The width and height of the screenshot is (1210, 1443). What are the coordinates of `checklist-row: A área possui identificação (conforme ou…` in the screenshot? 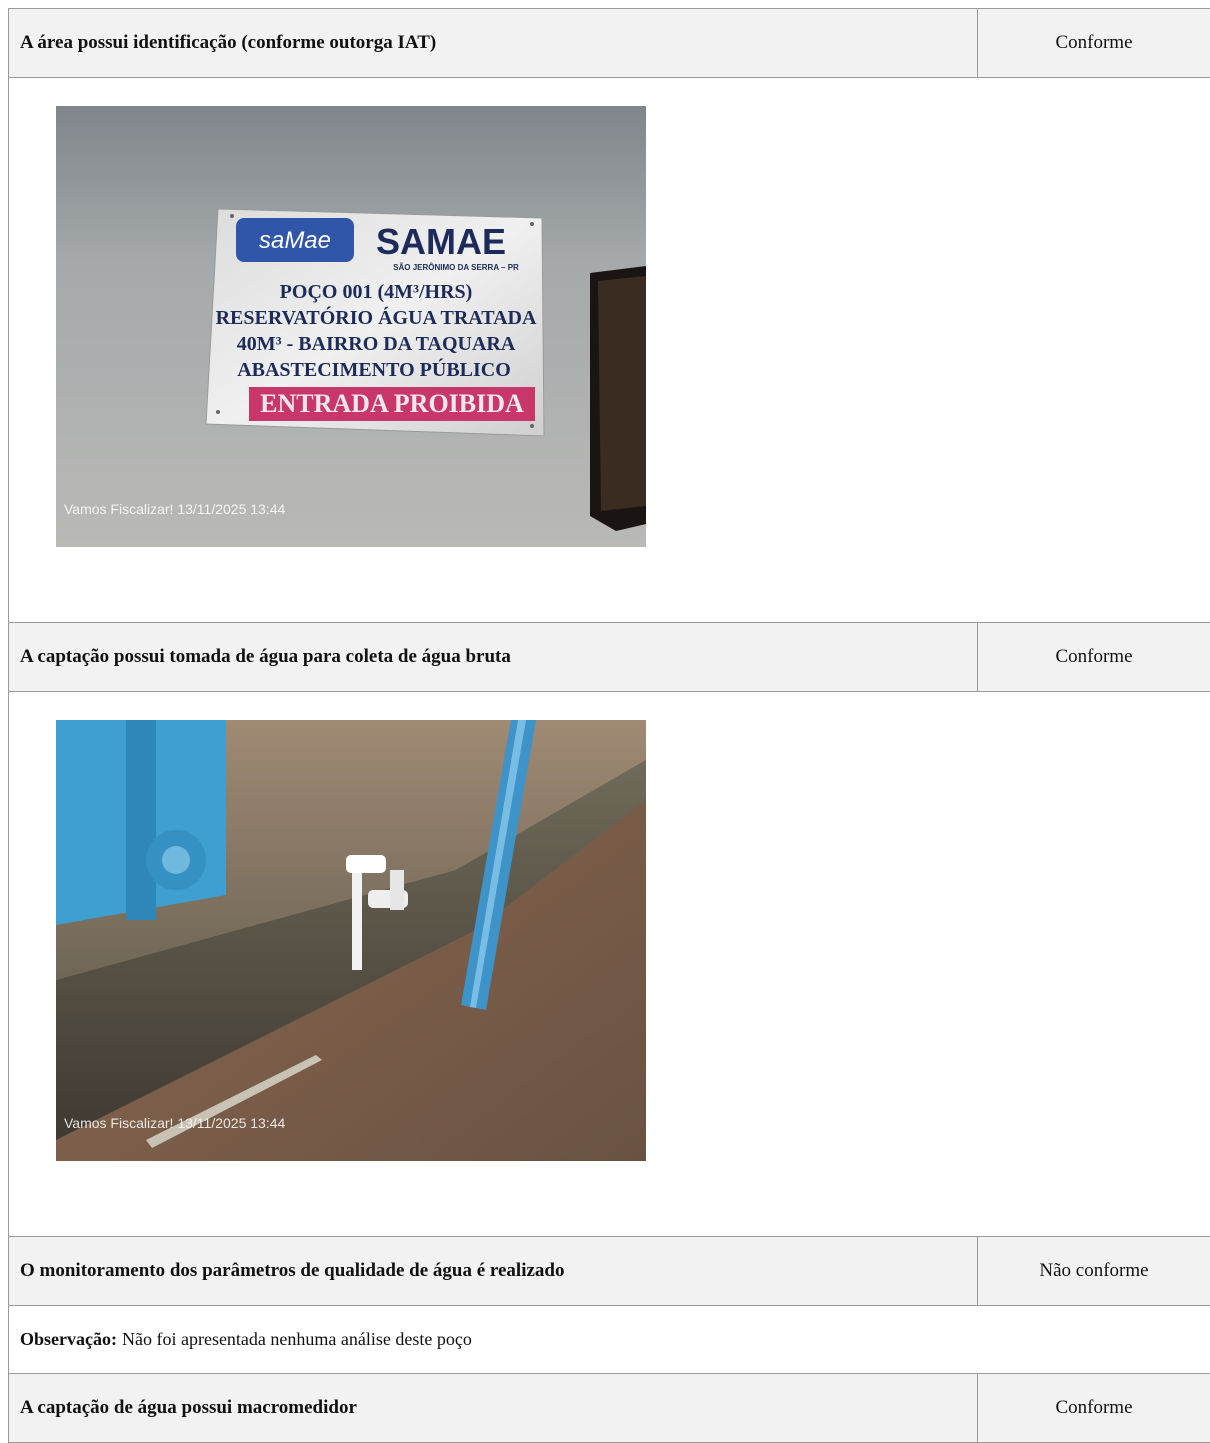 It's located at (609, 43).